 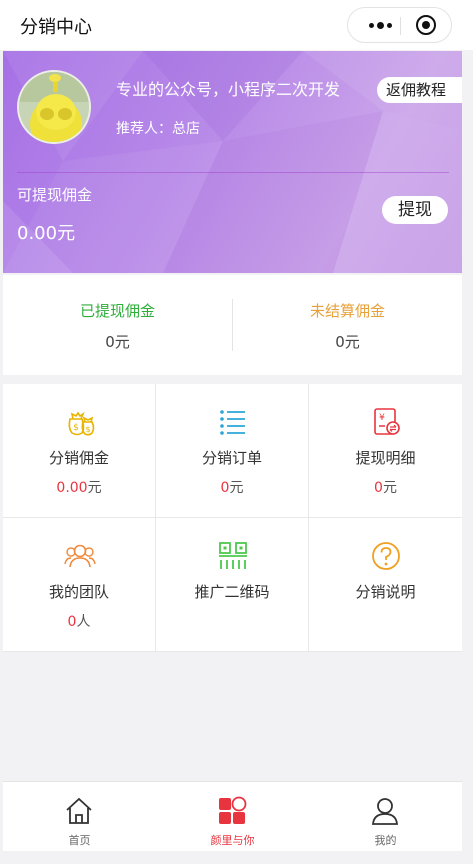 What do you see at coordinates (78, 592) in the screenshot?
I see `grid-item-title: 我的团队` at bounding box center [78, 592].